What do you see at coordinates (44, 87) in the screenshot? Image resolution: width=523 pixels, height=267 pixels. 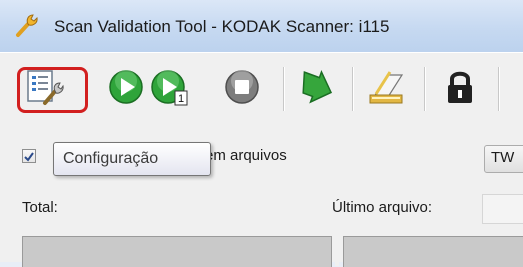 I see `configuration-icon` at bounding box center [44, 87].